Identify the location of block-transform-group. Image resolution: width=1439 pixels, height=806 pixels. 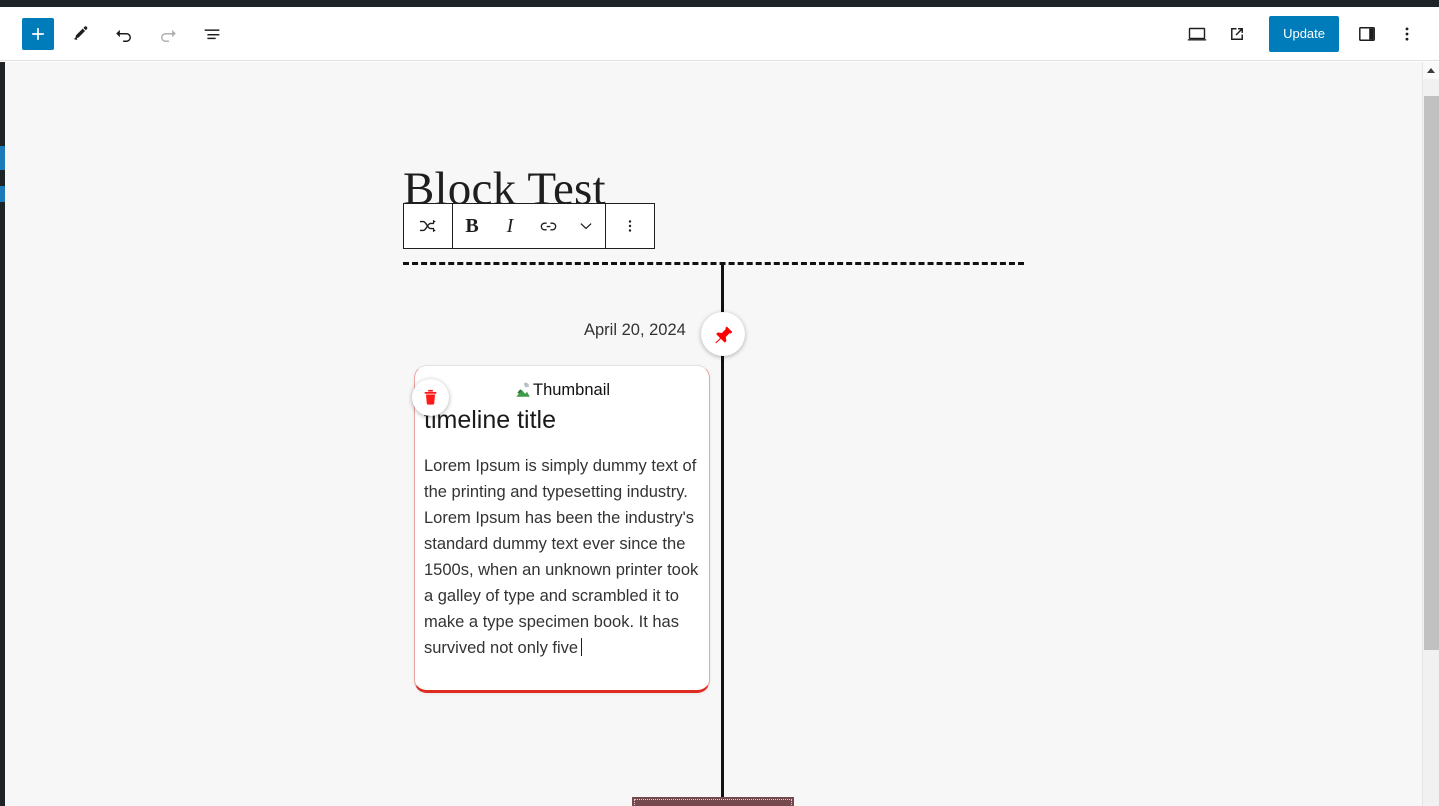
(428, 226).